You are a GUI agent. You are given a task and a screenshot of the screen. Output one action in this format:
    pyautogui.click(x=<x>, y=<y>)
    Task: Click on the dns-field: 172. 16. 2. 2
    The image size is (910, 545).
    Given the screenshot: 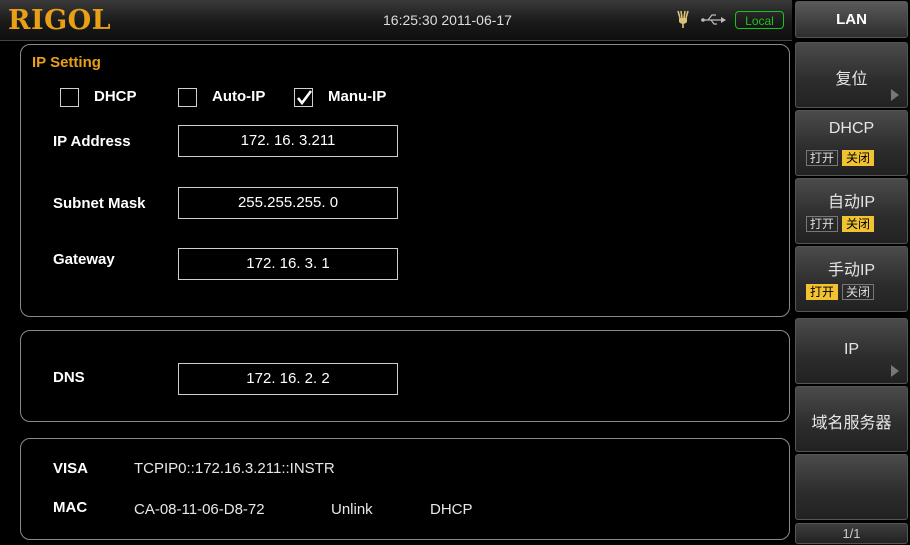 What is the action you would take?
    pyautogui.click(x=288, y=379)
    